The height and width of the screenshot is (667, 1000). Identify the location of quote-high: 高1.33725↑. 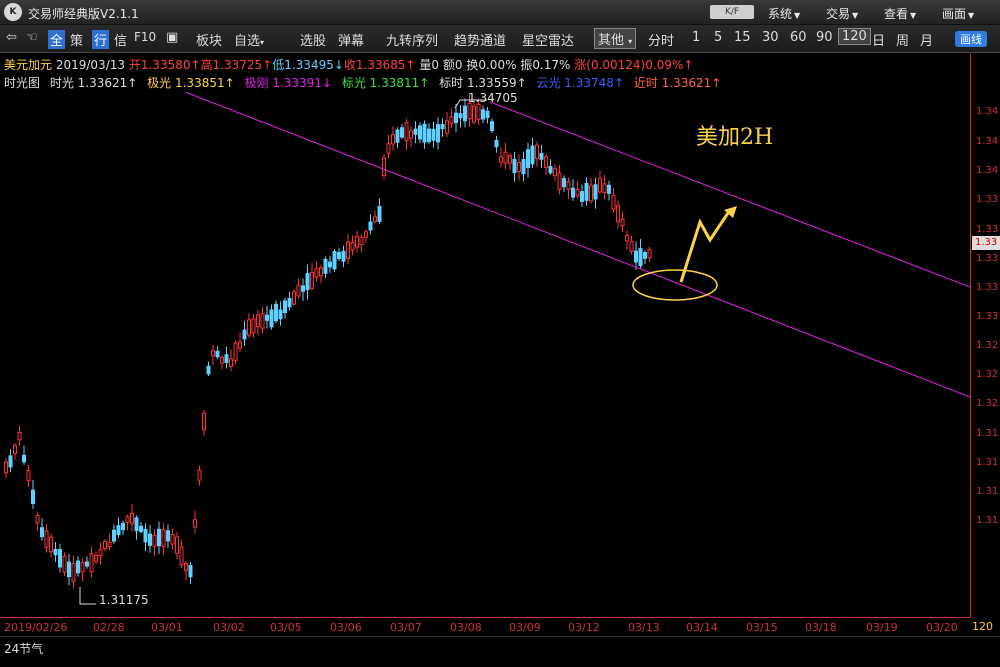
(236, 65).